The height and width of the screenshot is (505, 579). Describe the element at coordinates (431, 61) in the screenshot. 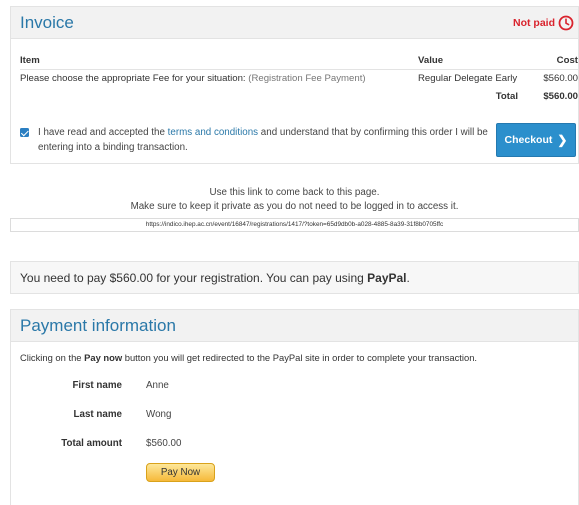

I see `column-value: Value` at that location.